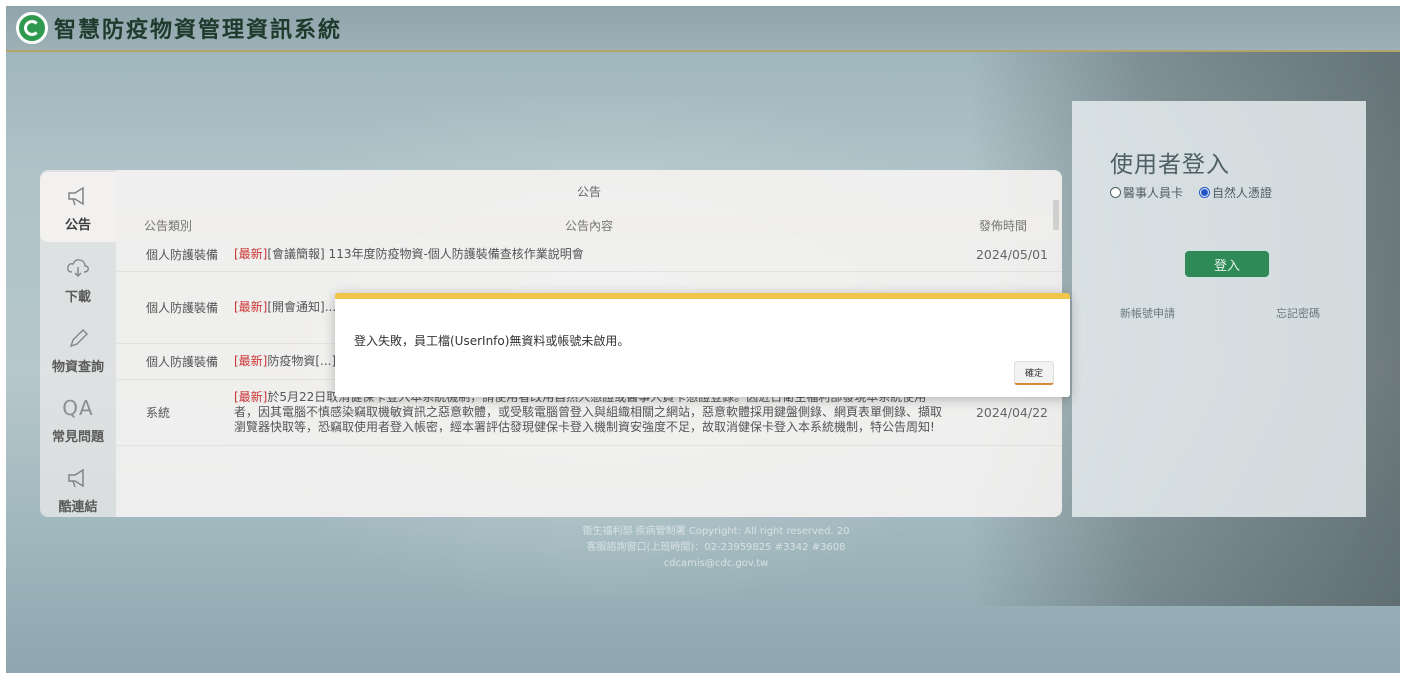 This screenshot has height=673, width=1405. I want to click on radio-button, so click(1115, 192).